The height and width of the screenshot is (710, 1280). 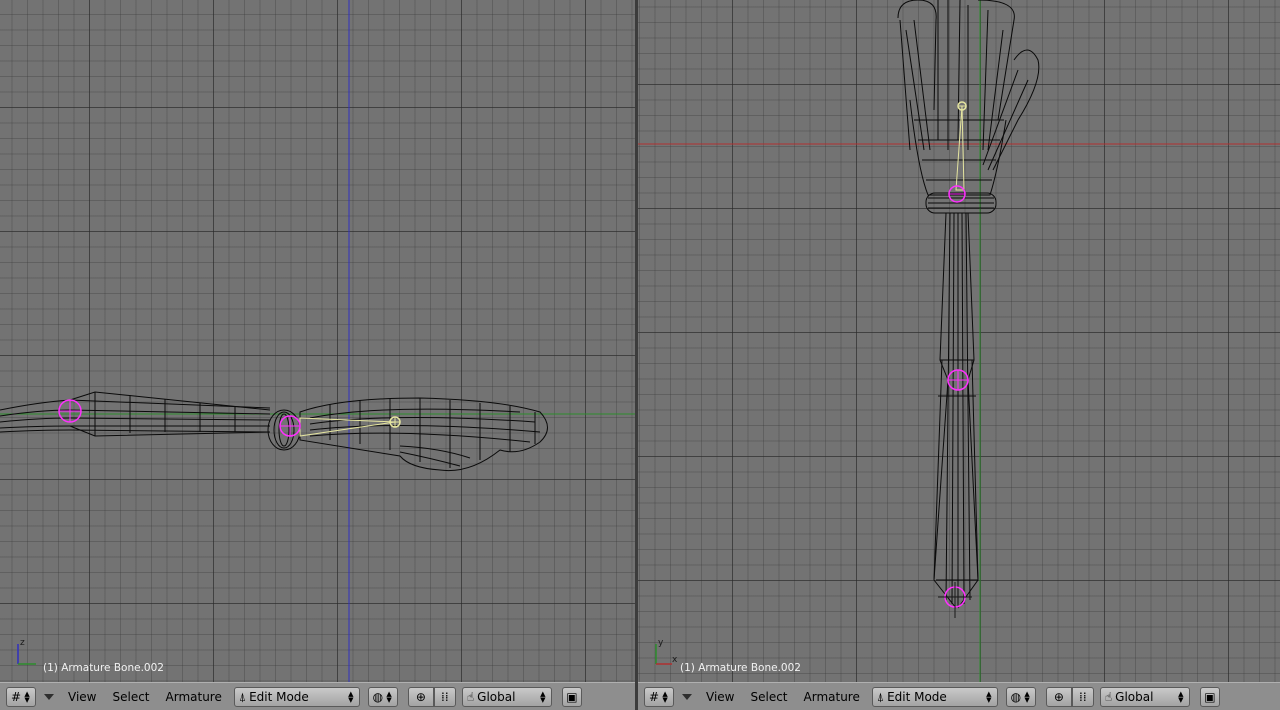 What do you see at coordinates (103, 668) in the screenshot?
I see `object-label-left: (1) Armature Bone.002` at bounding box center [103, 668].